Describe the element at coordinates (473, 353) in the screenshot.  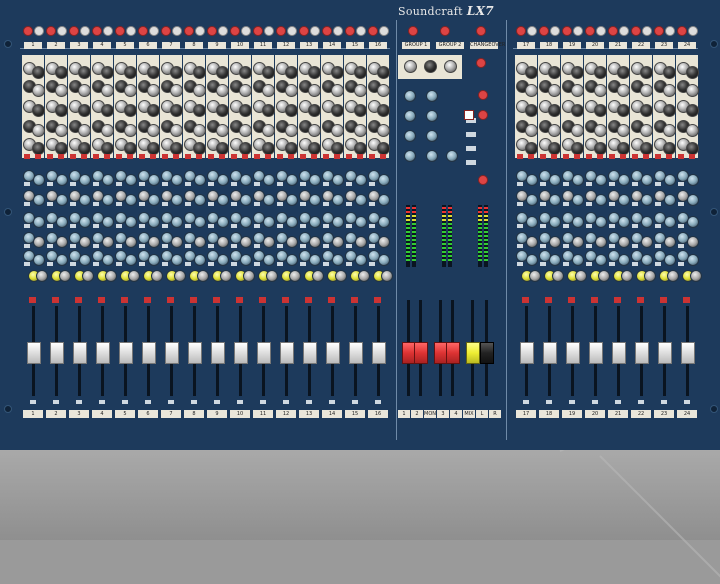
I see `master-fader` at that location.